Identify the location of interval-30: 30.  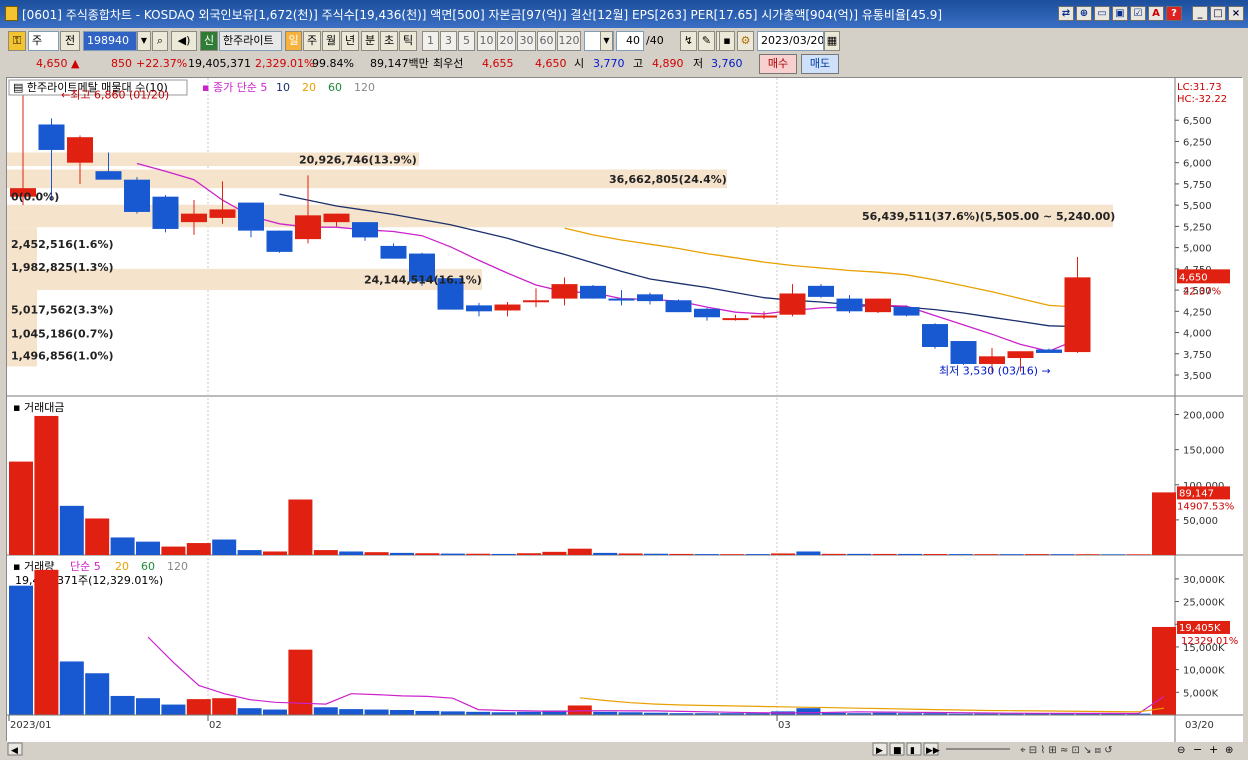
(526, 41).